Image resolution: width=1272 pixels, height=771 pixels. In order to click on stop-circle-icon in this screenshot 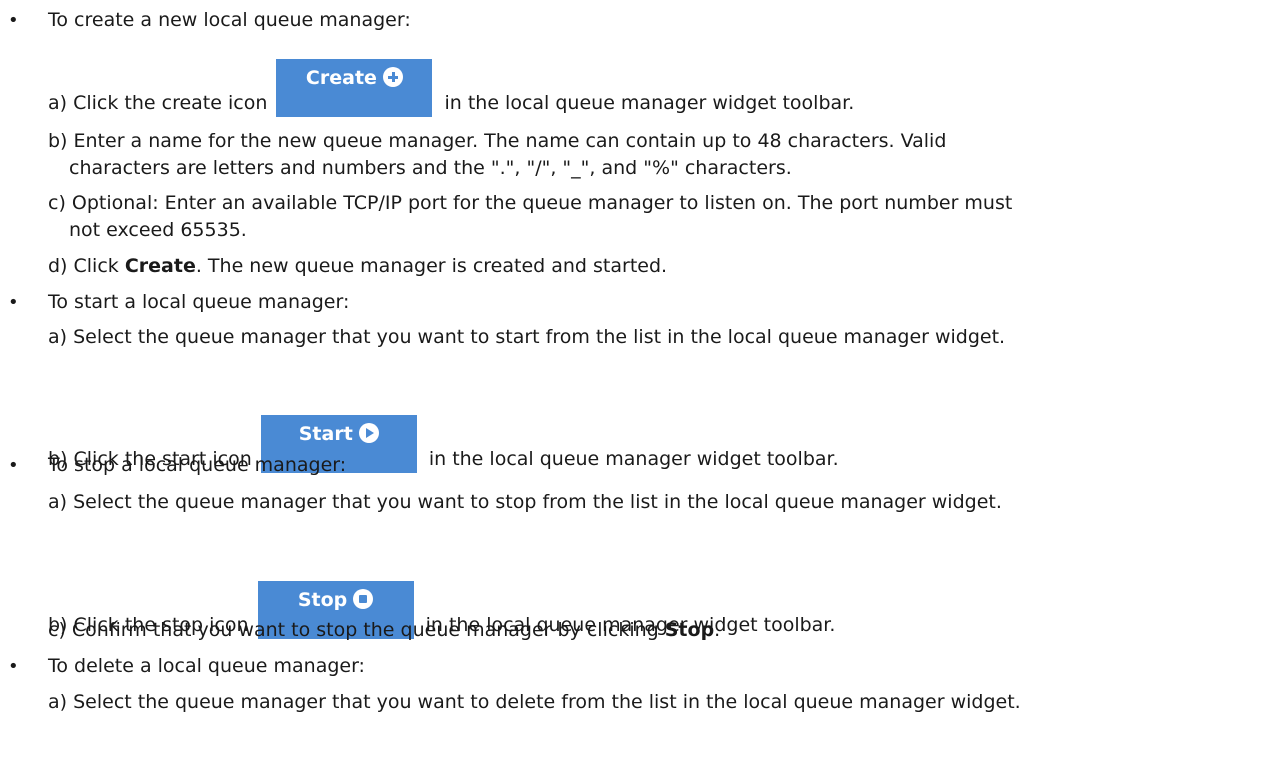, I will do `click(363, 599)`.